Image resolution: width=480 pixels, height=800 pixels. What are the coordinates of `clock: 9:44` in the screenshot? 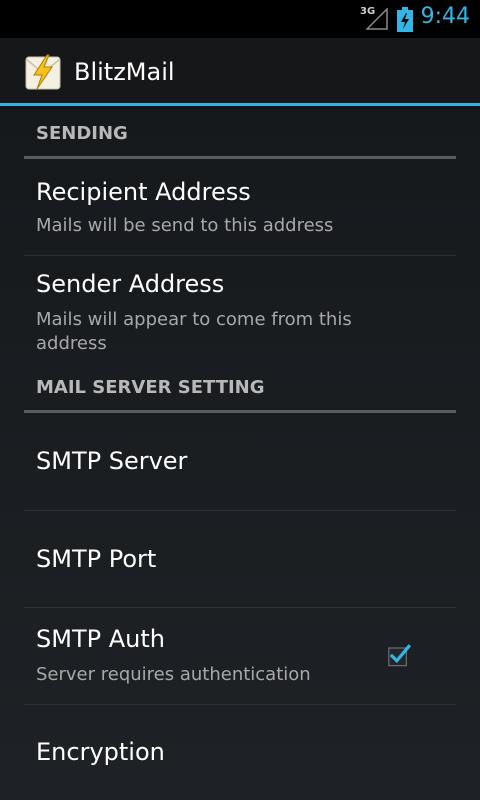 It's located at (445, 16).